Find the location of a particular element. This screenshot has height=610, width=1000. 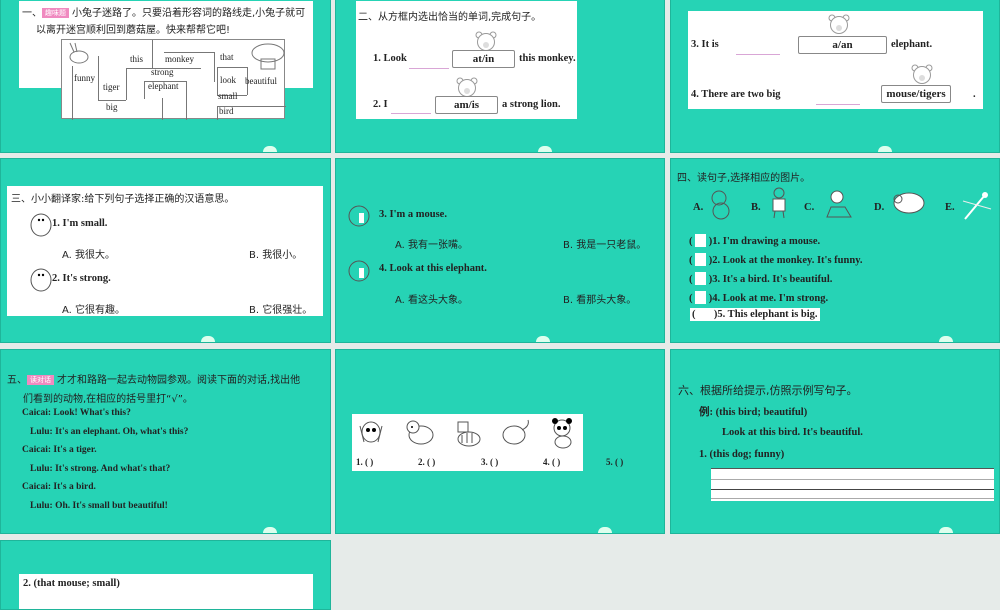

maze-word: this is located at coordinates (137, 59).